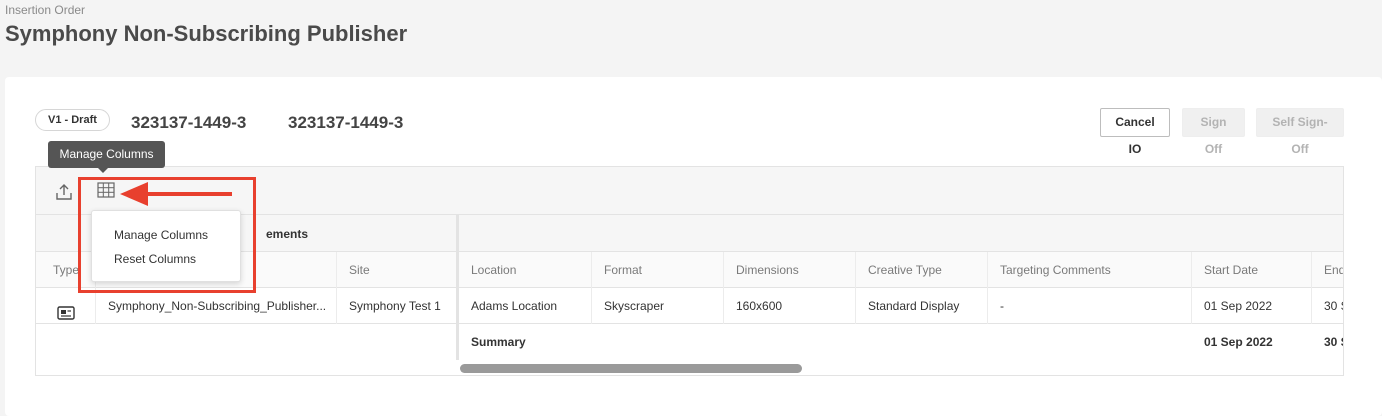 The width and height of the screenshot is (1382, 416). Describe the element at coordinates (287, 234) in the screenshot. I see `group-header-label: ements` at that location.